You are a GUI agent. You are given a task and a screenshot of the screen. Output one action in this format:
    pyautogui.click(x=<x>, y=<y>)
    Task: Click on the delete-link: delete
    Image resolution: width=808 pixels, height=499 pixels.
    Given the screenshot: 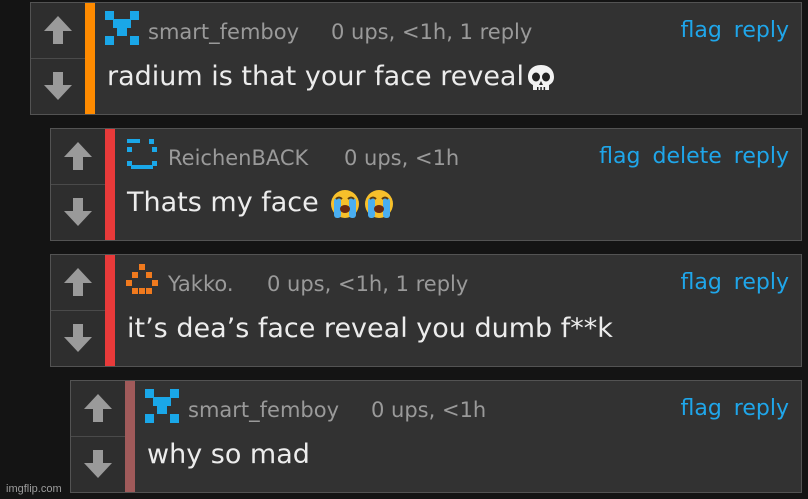 What is the action you would take?
    pyautogui.click(x=686, y=156)
    